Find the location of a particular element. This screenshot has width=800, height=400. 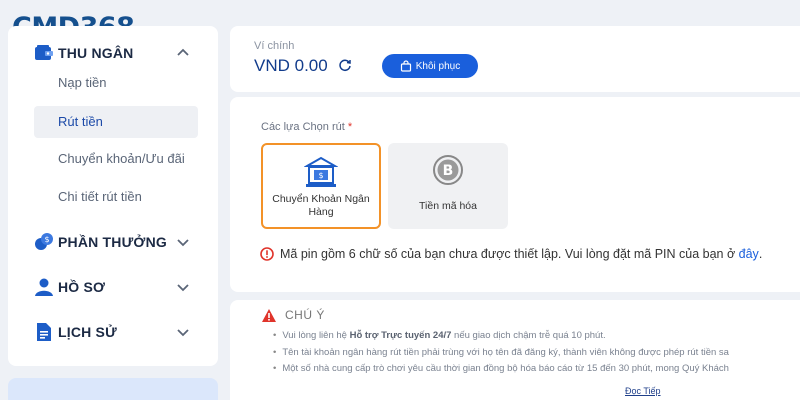

wallet-icon is located at coordinates (44, 52).